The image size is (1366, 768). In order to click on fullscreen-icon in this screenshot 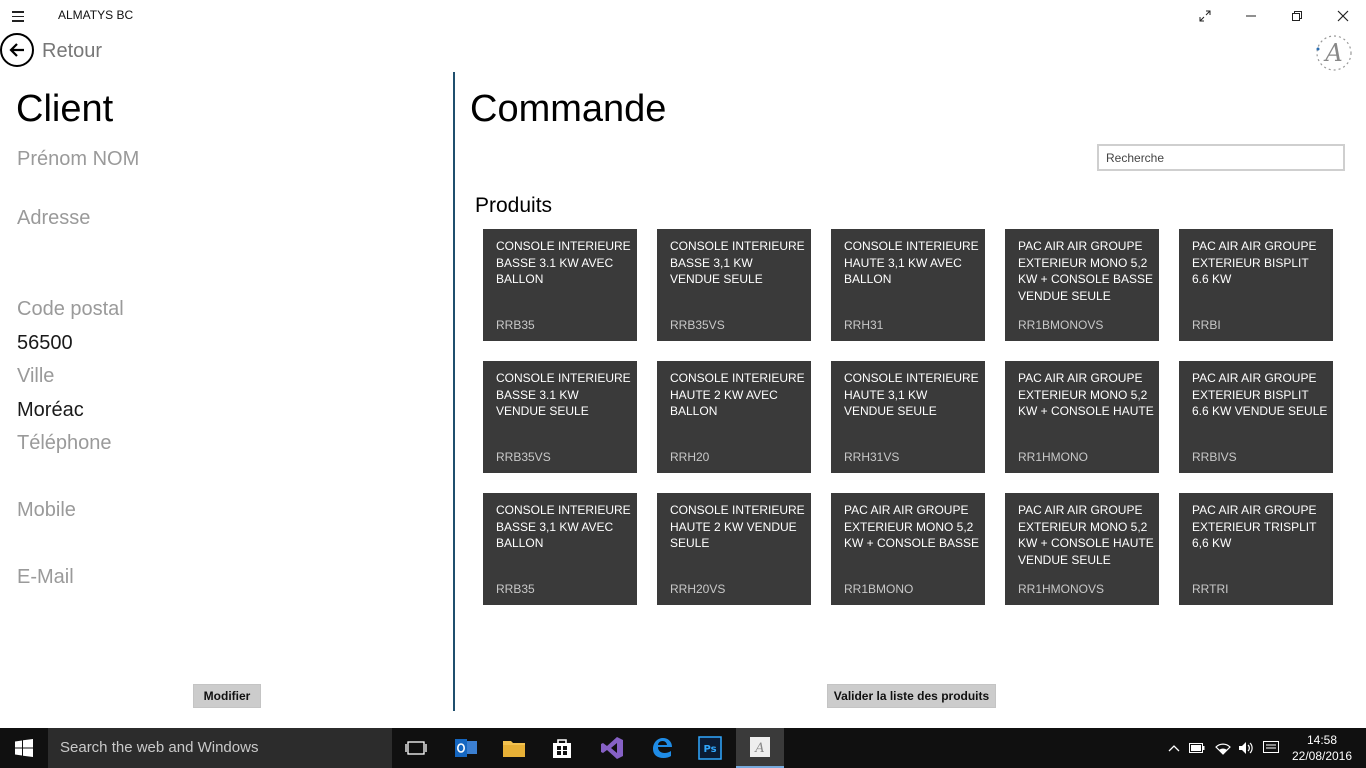, I will do `click(1205, 16)`.